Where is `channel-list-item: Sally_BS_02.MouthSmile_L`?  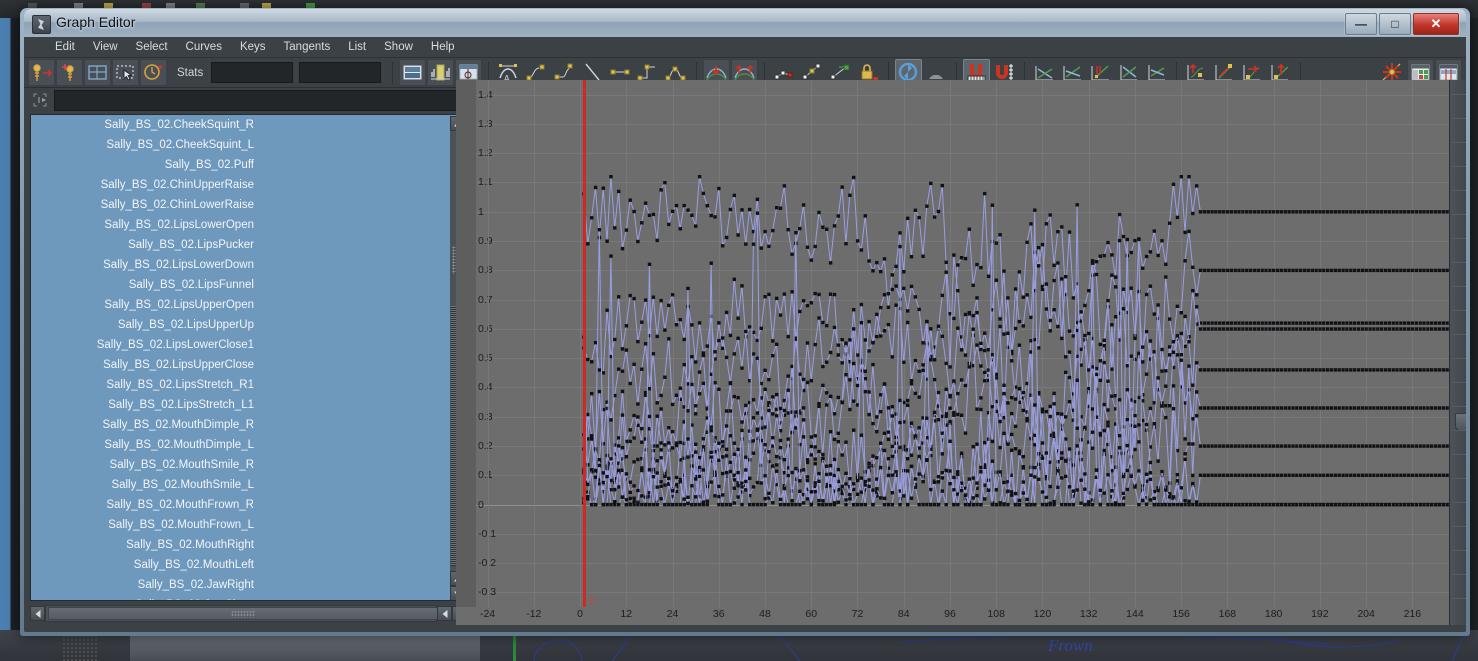 channel-list-item: Sally_BS_02.MouthSmile_L is located at coordinates (248, 485).